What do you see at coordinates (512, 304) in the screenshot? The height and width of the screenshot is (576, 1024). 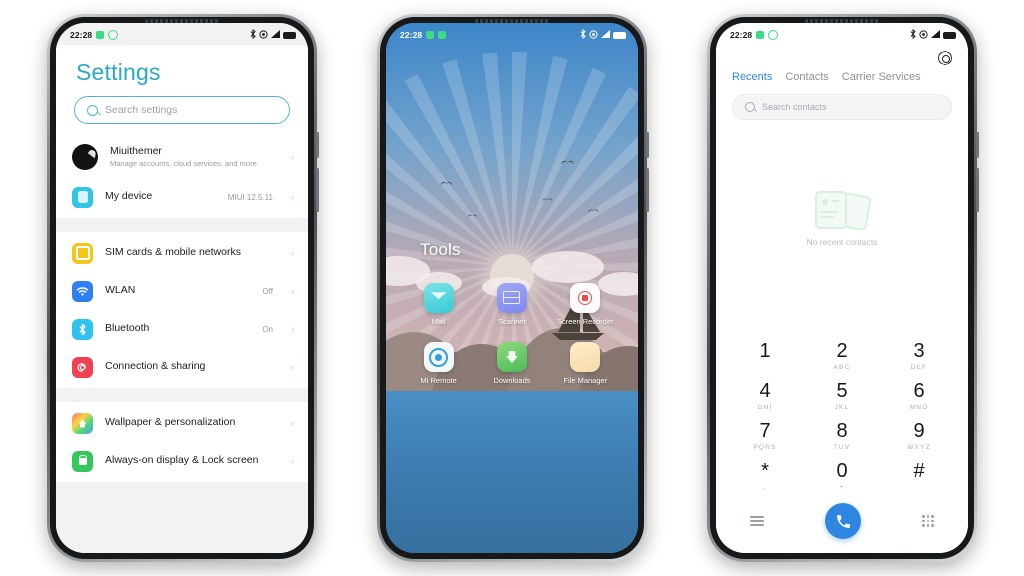 I see `app-scanner: Scanner` at bounding box center [512, 304].